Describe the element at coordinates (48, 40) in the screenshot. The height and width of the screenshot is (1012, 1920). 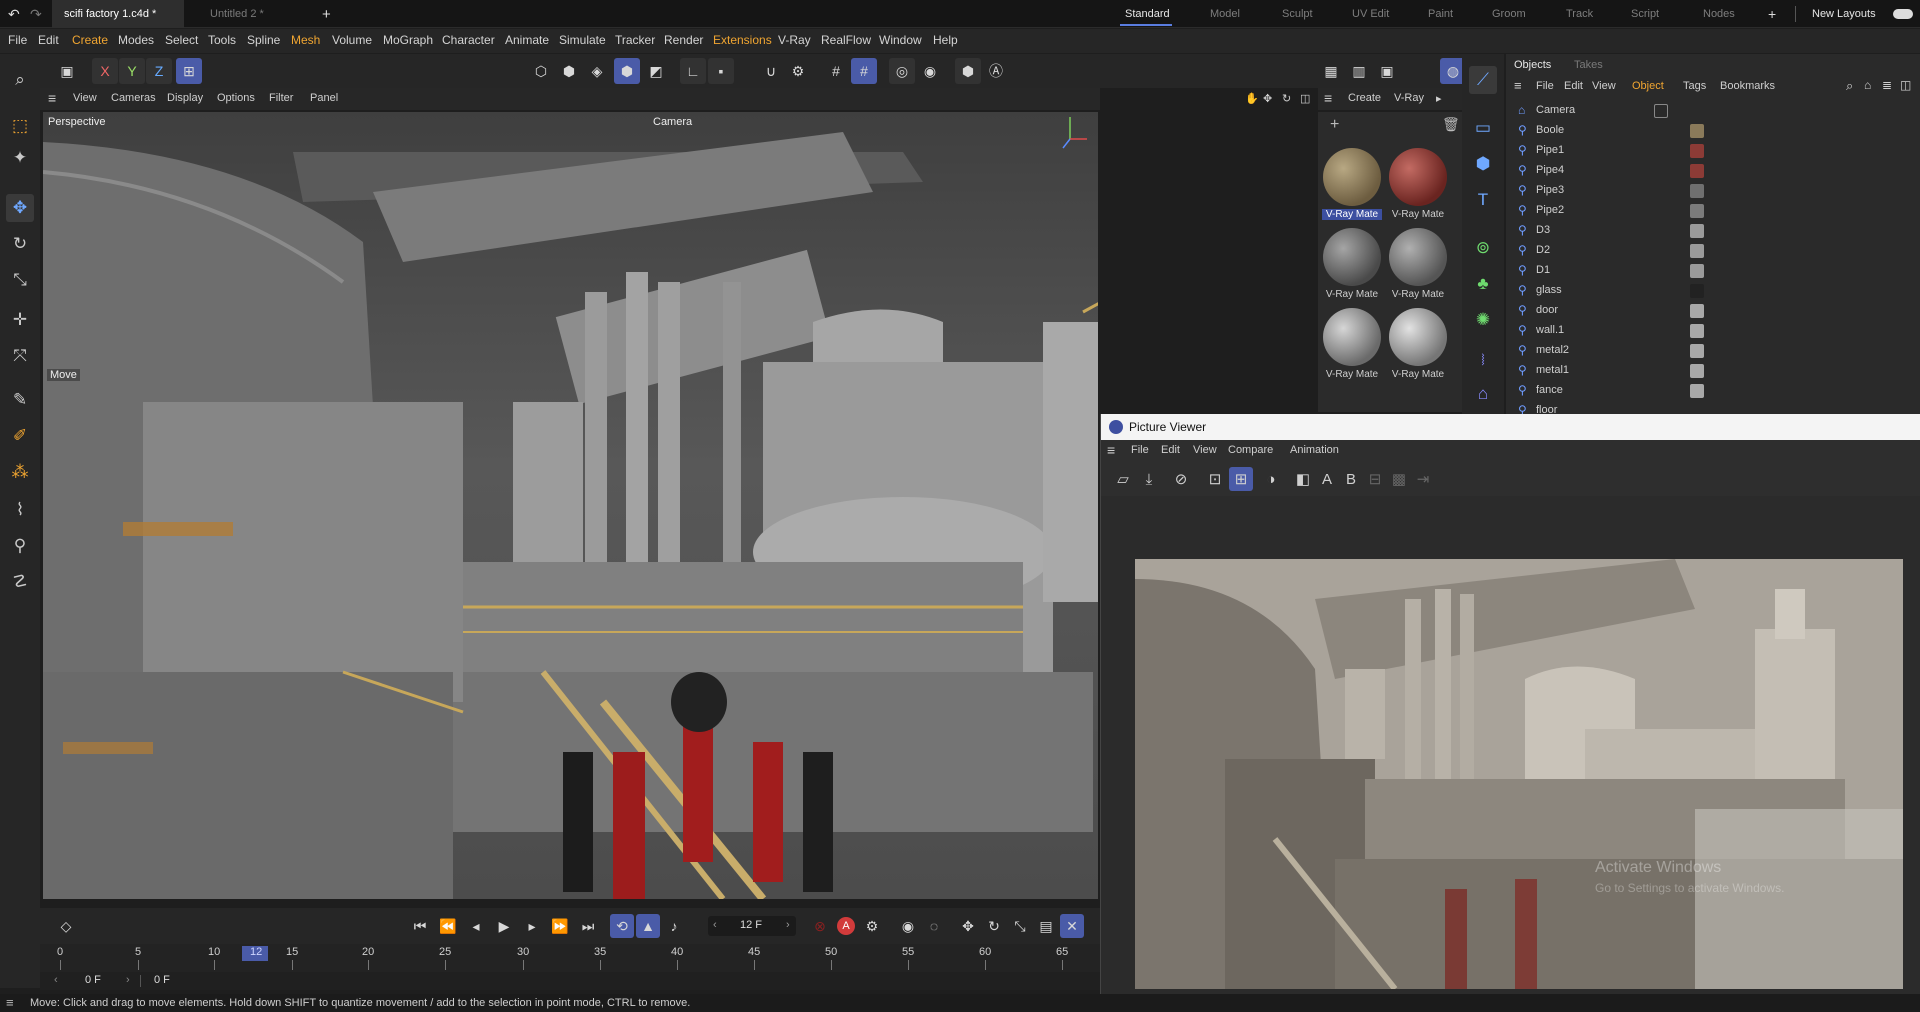
I see `menu-edit: Edit` at that location.